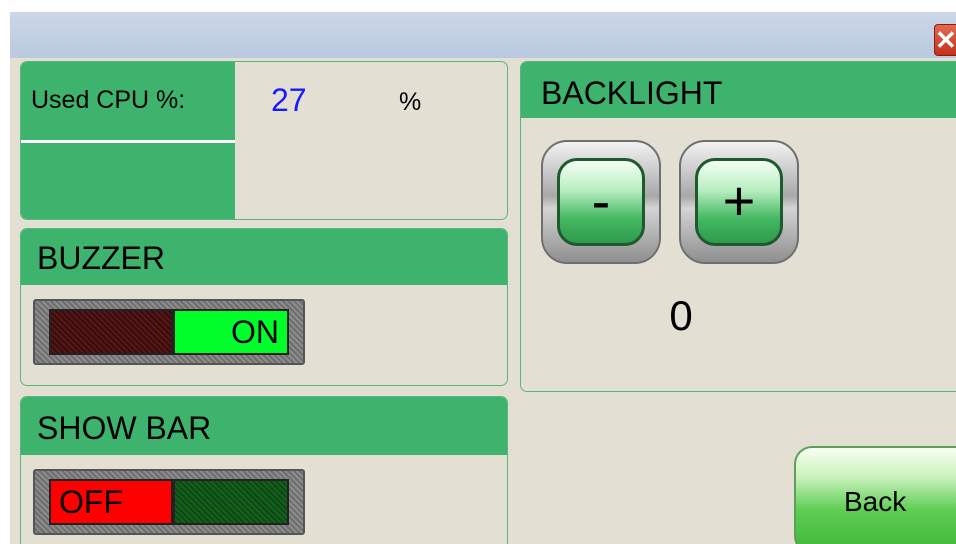  I want to click on buzzer-title: BUZZER, so click(101, 258).